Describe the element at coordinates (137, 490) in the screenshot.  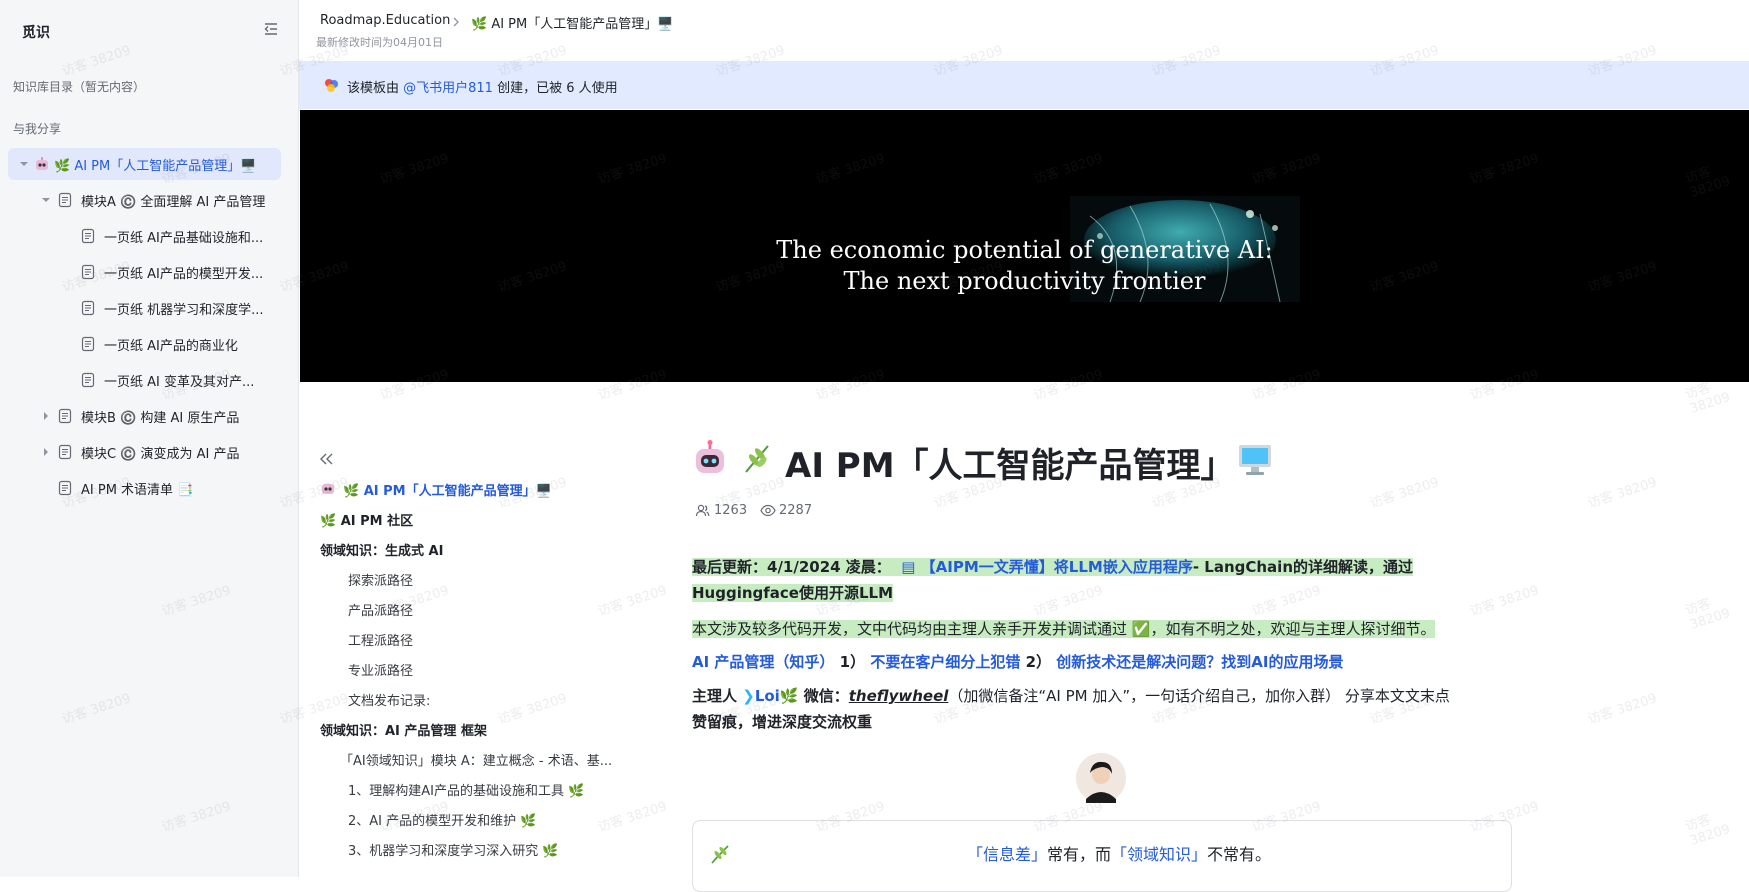
I see `tree-item-label: AI PM 术语清单 📑` at that location.